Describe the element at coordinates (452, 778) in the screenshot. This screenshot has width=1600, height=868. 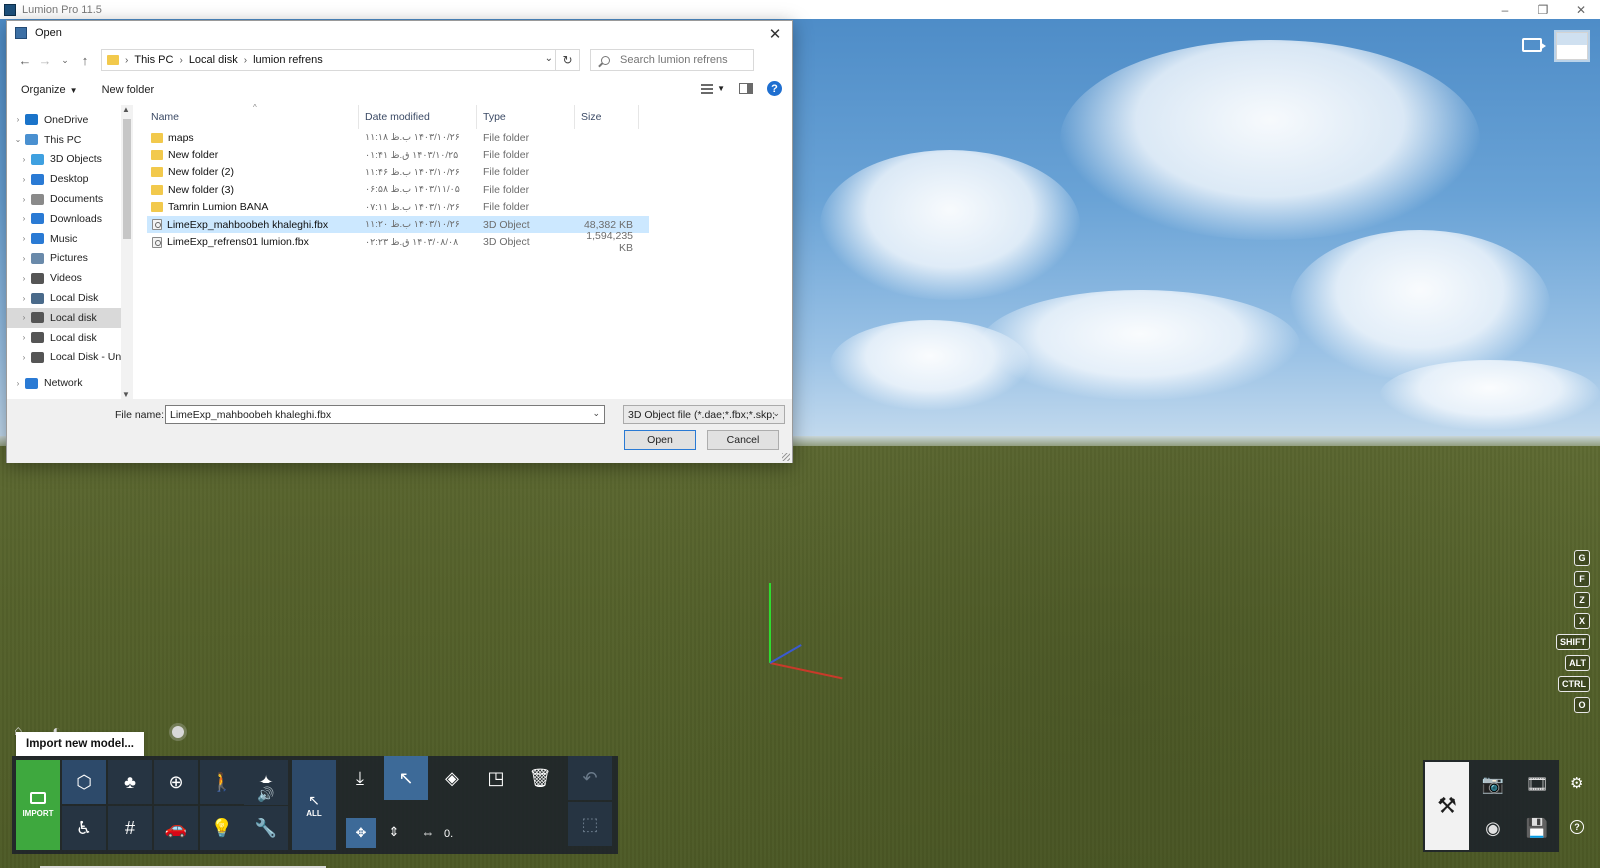
I see `focus-button: ◈` at that location.